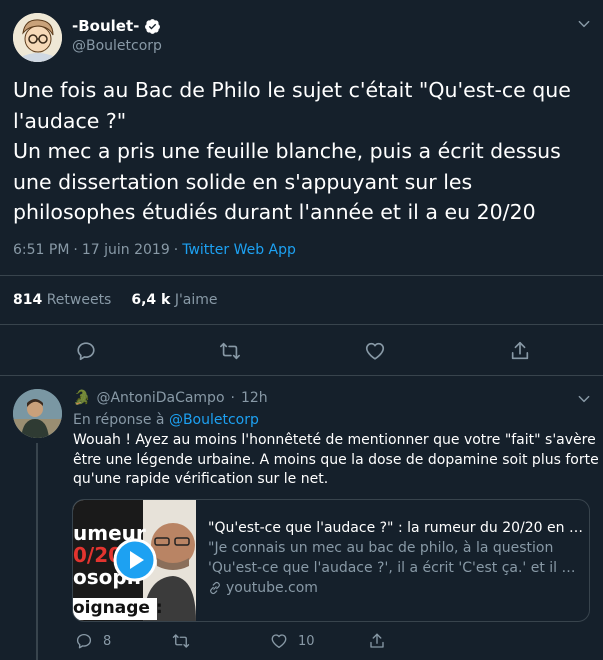 The height and width of the screenshot is (660, 603). I want to click on display-name-row: -Boulet-, so click(116, 26).